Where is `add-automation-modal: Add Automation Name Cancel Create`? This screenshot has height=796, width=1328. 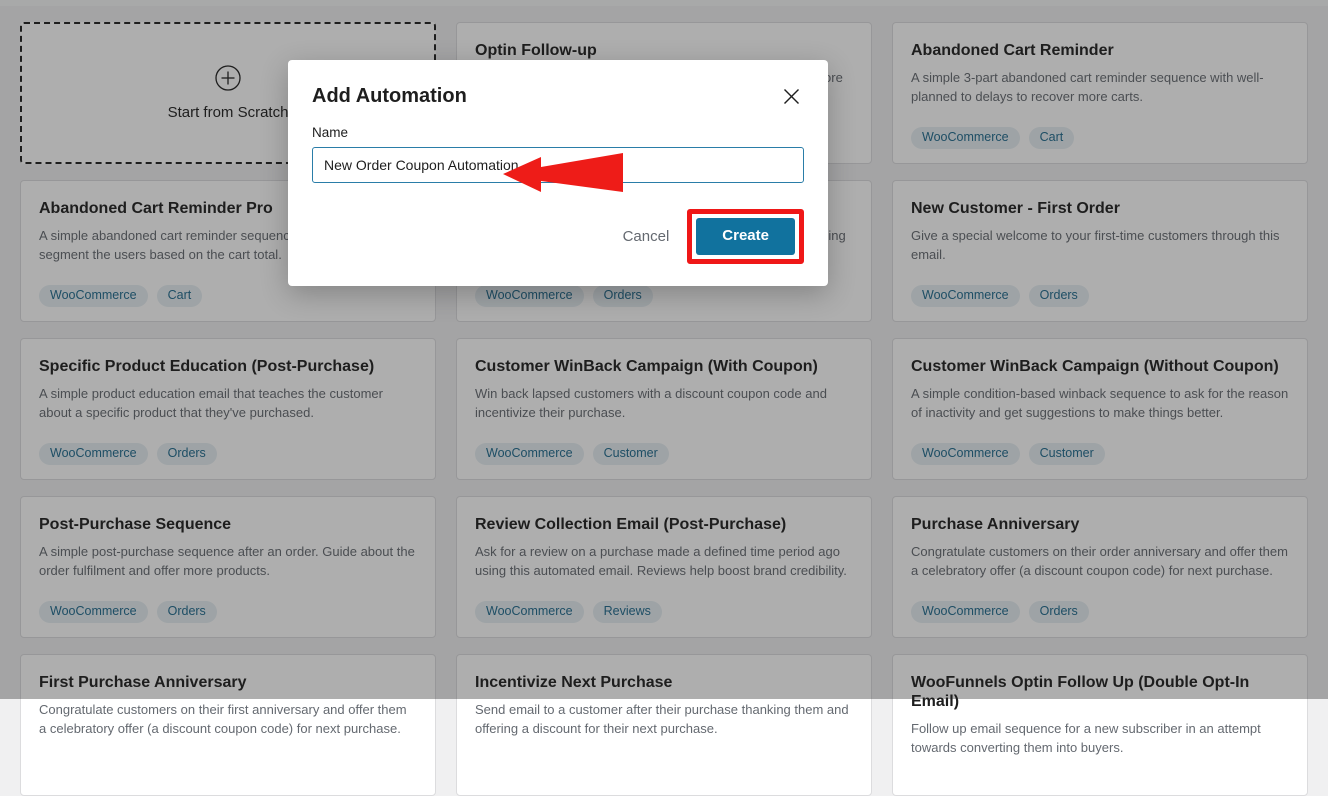 add-automation-modal: Add Automation Name Cancel Create is located at coordinates (558, 173).